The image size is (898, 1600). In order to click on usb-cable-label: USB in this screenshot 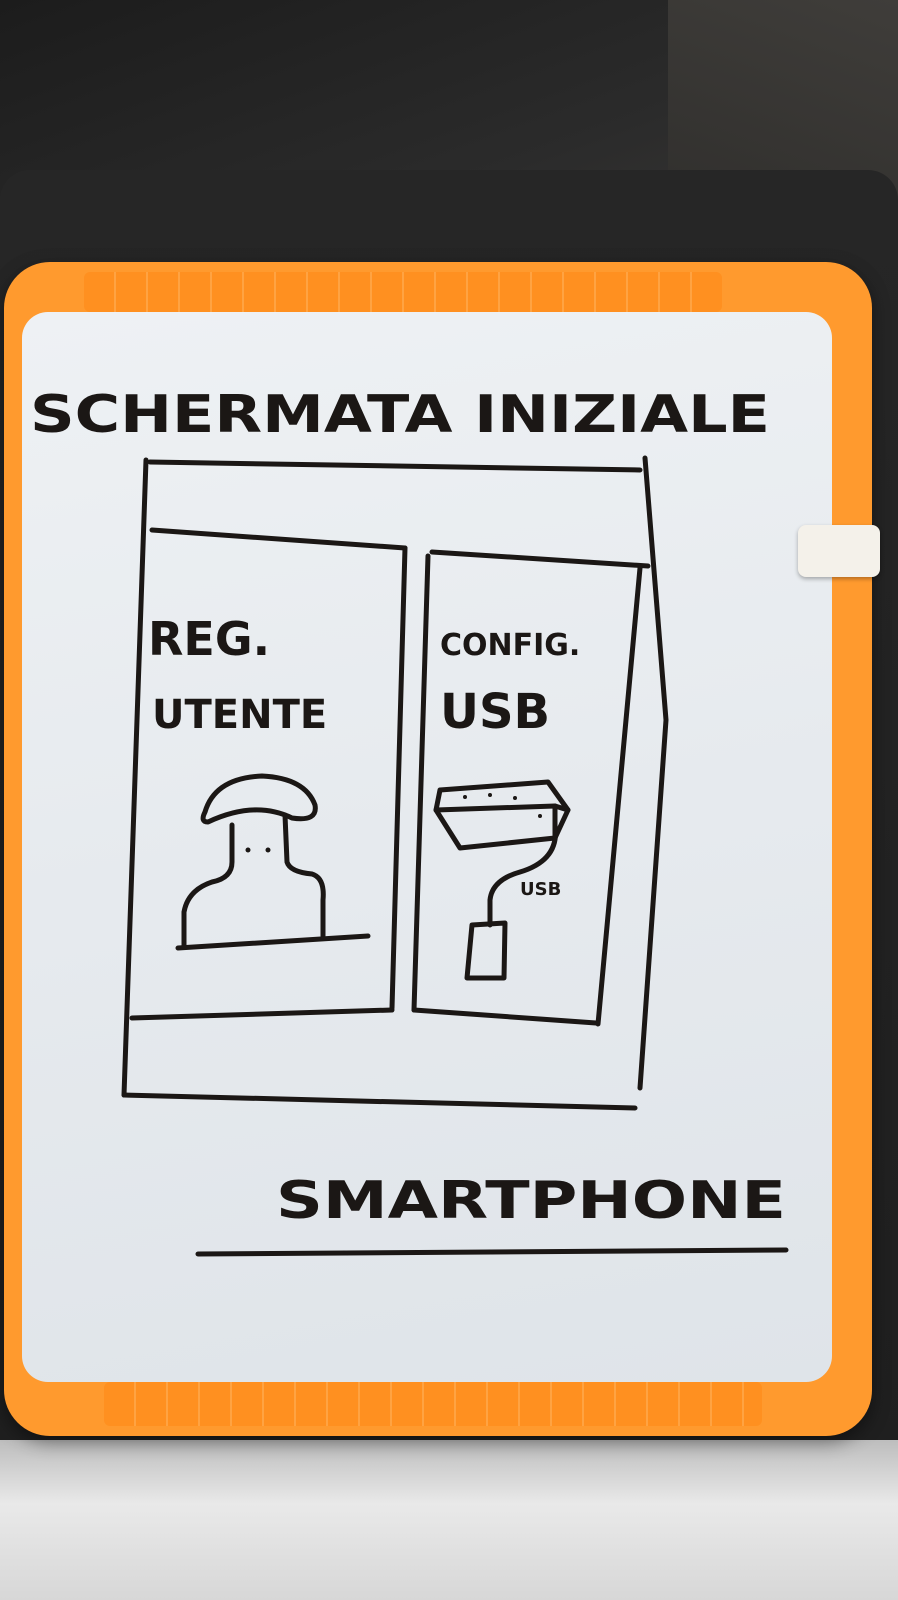, I will do `click(540, 889)`.